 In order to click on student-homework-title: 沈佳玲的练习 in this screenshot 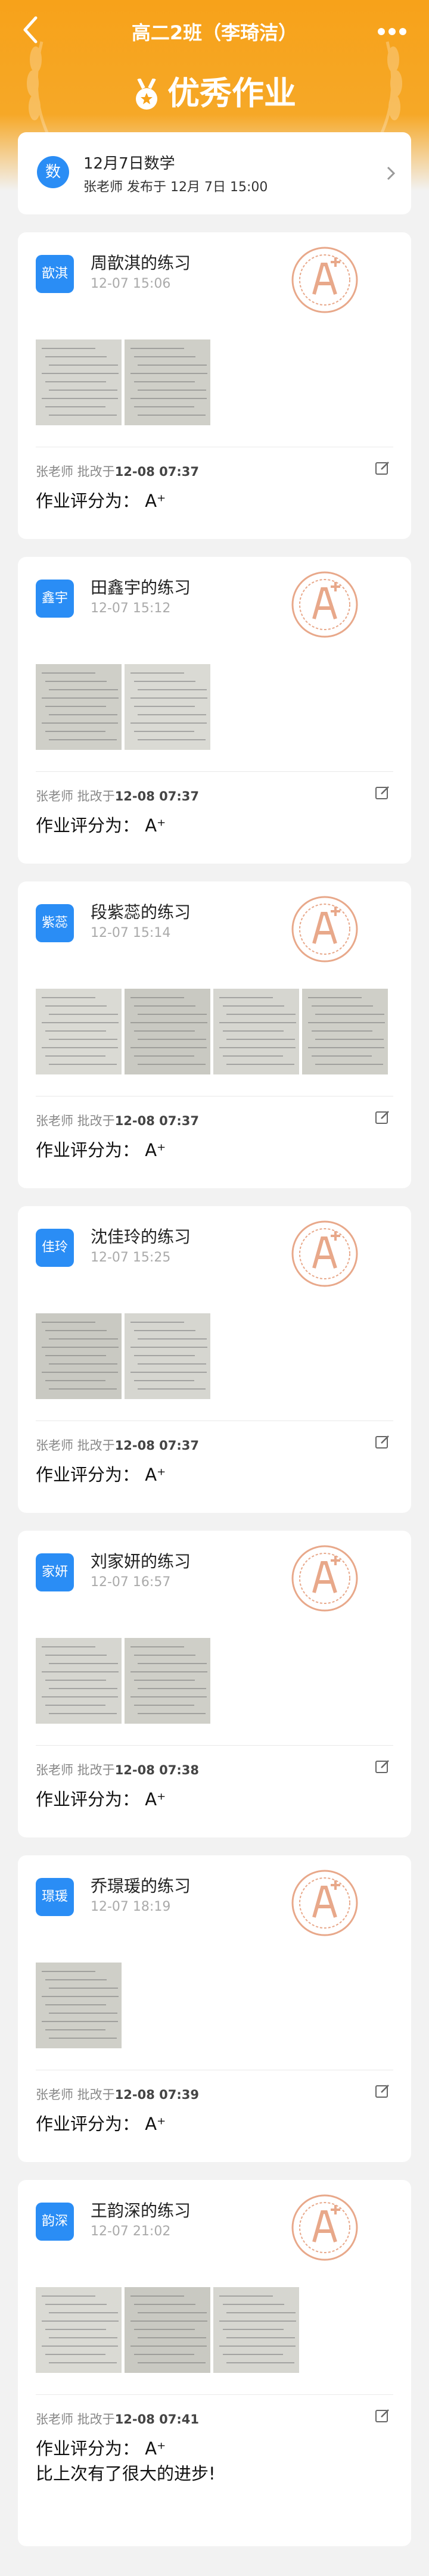, I will do `click(141, 1236)`.